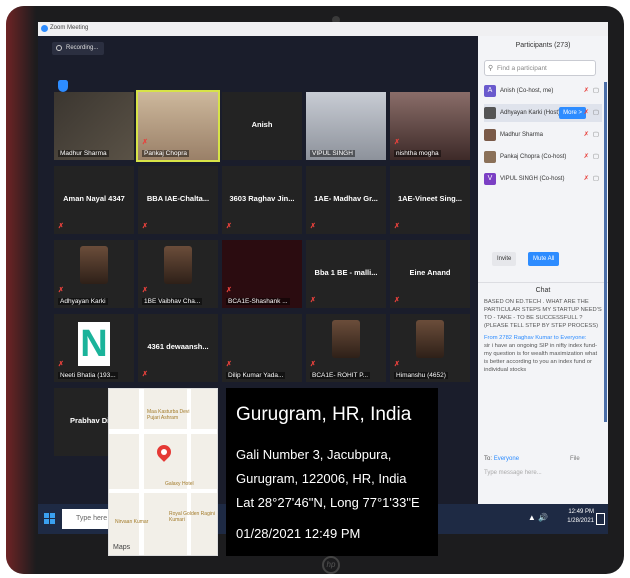 The height and width of the screenshot is (578, 630). What do you see at coordinates (527, 91) in the screenshot?
I see `participant-row-name: Anish (Co-host, me)` at bounding box center [527, 91].